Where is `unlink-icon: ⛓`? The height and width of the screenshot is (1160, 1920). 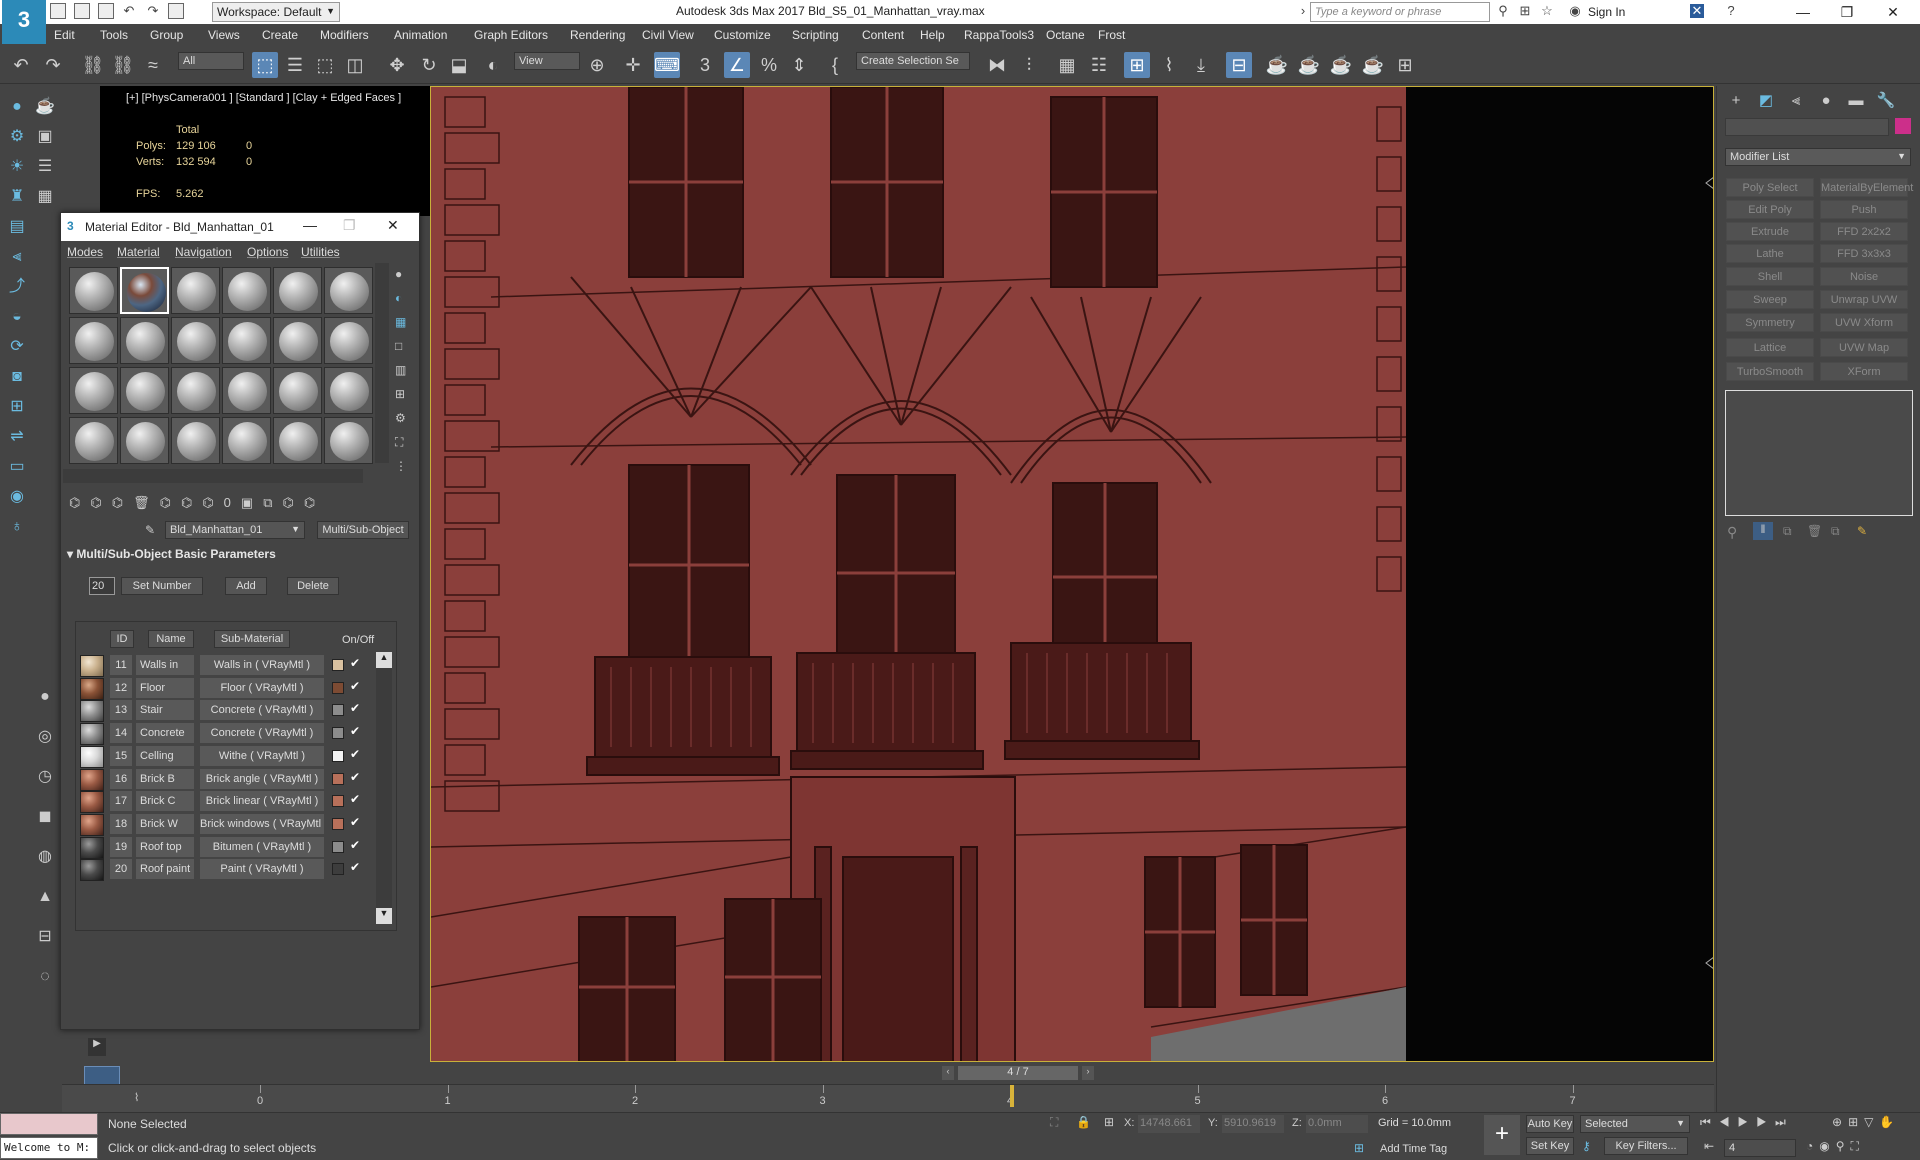
unlink-icon: ⛓ is located at coordinates (123, 65).